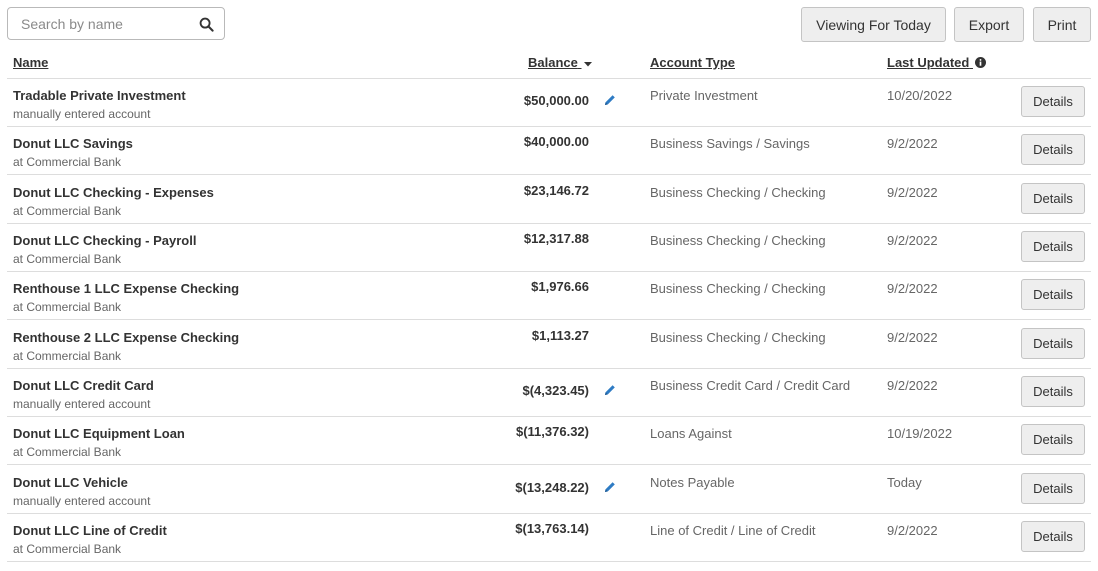 The height and width of the screenshot is (571, 1098). I want to click on account-name: Donut LLC Credit Card, so click(83, 385).